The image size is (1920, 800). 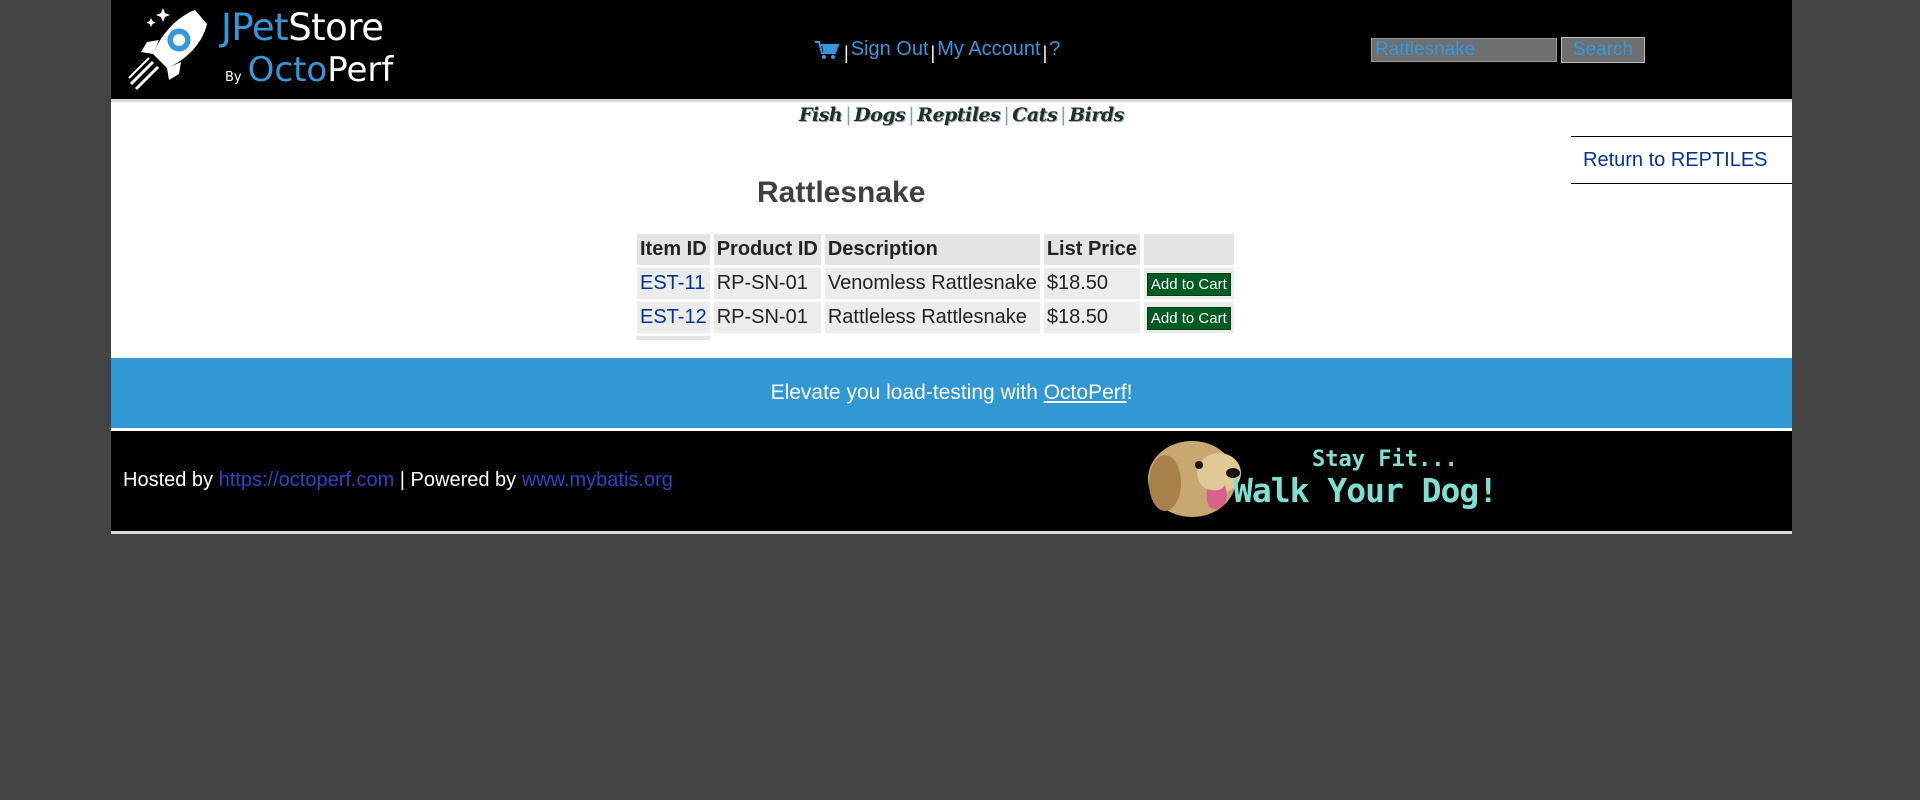 What do you see at coordinates (907, 392) in the screenshot?
I see `promo-text: Elevate you load-testing with` at bounding box center [907, 392].